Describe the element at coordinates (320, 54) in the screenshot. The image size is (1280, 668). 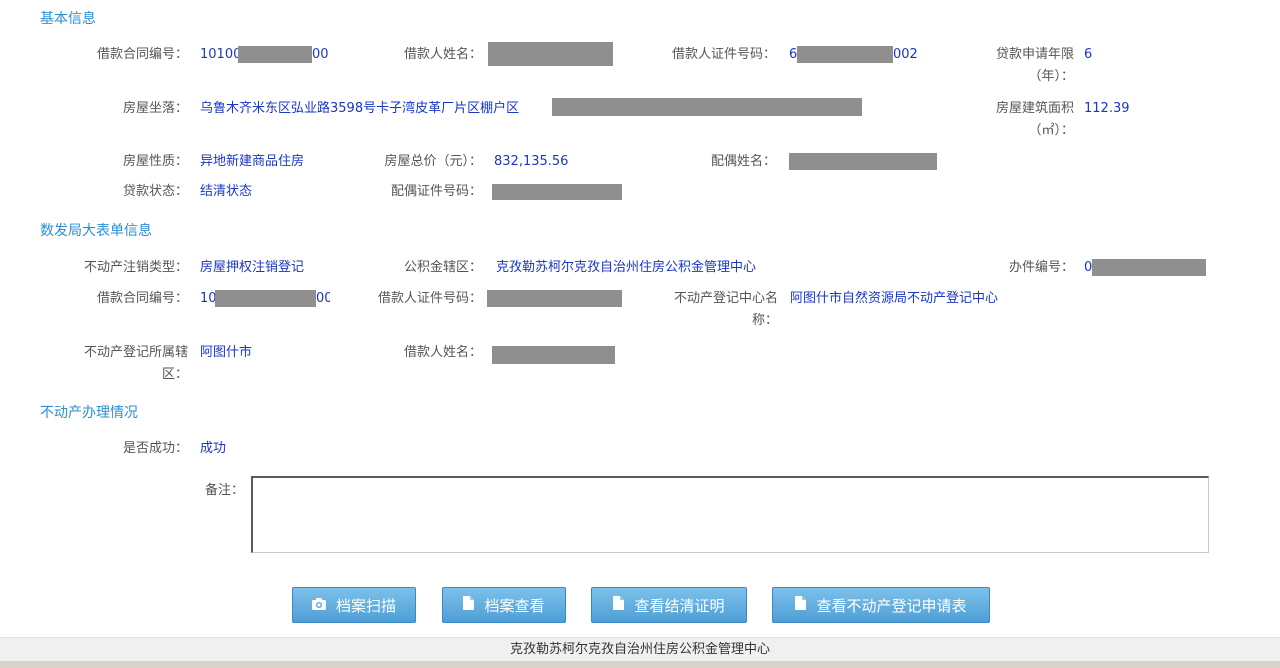
I see `contract-no-suffix: 00` at that location.